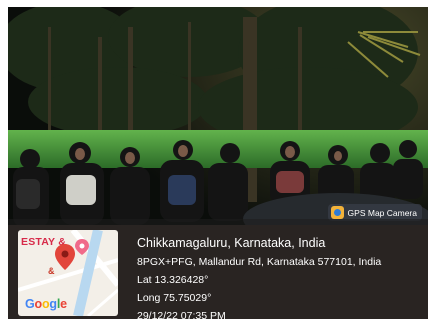  I want to click on location-pin-icon, so click(65, 257).